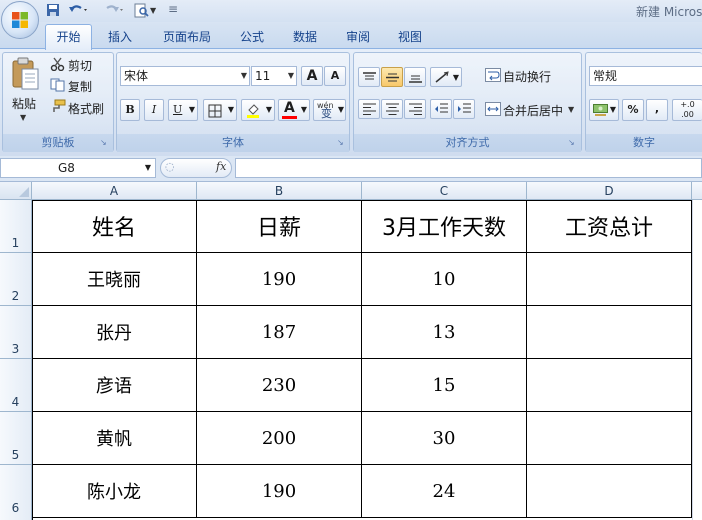 This screenshot has width=702, height=520. I want to click on redo-icon, so click(115, 11).